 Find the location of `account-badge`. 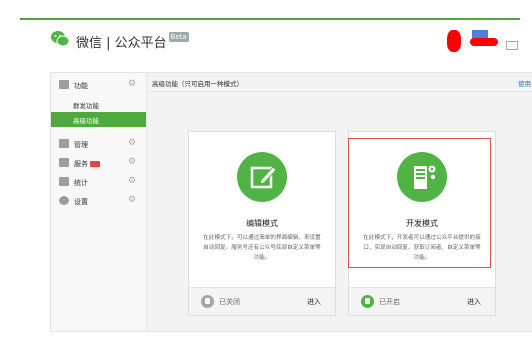

account-badge is located at coordinates (480, 34).